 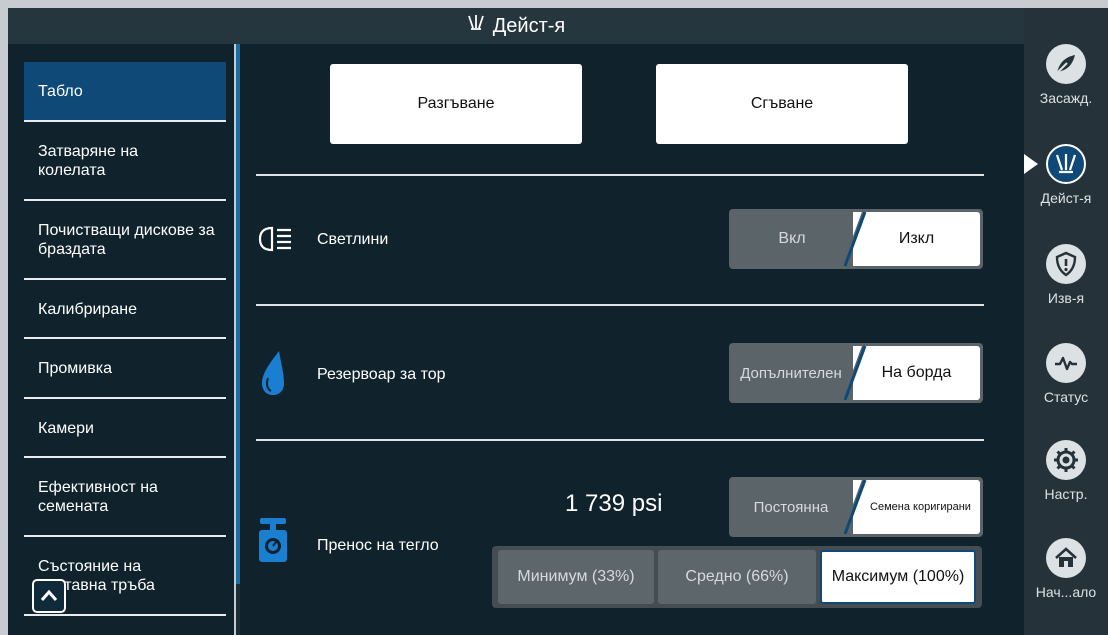 What do you see at coordinates (276, 239) in the screenshot?
I see `headlight-icon` at bounding box center [276, 239].